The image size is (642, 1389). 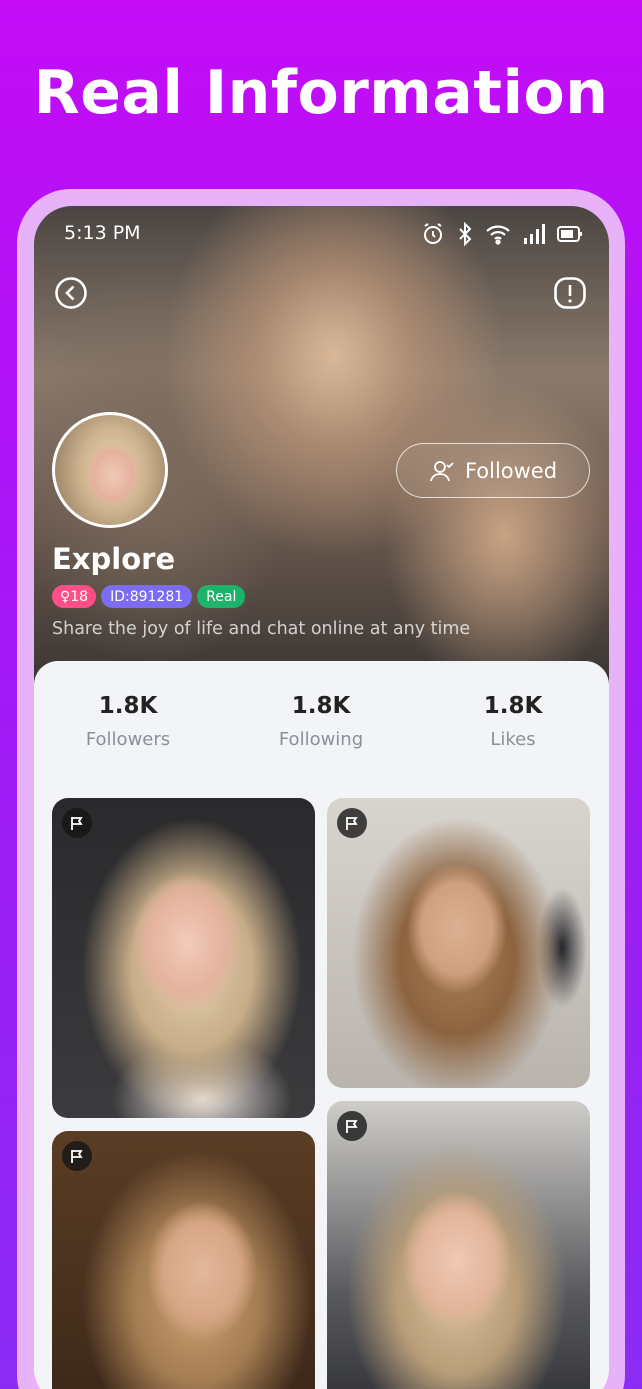 I want to click on user-check-icon, so click(x=442, y=470).